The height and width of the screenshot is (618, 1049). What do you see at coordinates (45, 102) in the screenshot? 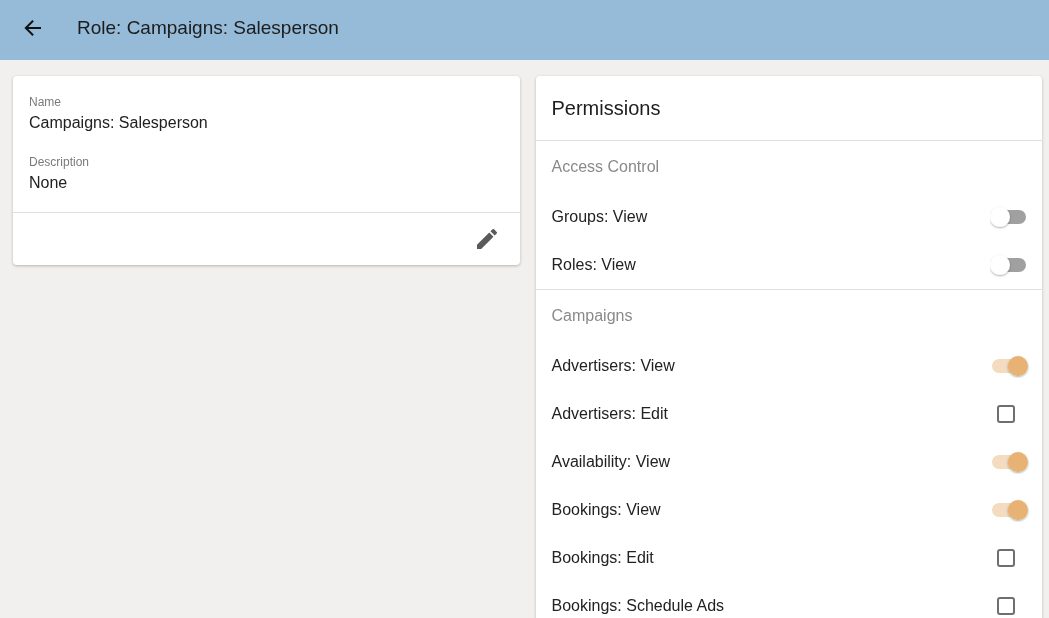
I see `field-label: Name` at bounding box center [45, 102].